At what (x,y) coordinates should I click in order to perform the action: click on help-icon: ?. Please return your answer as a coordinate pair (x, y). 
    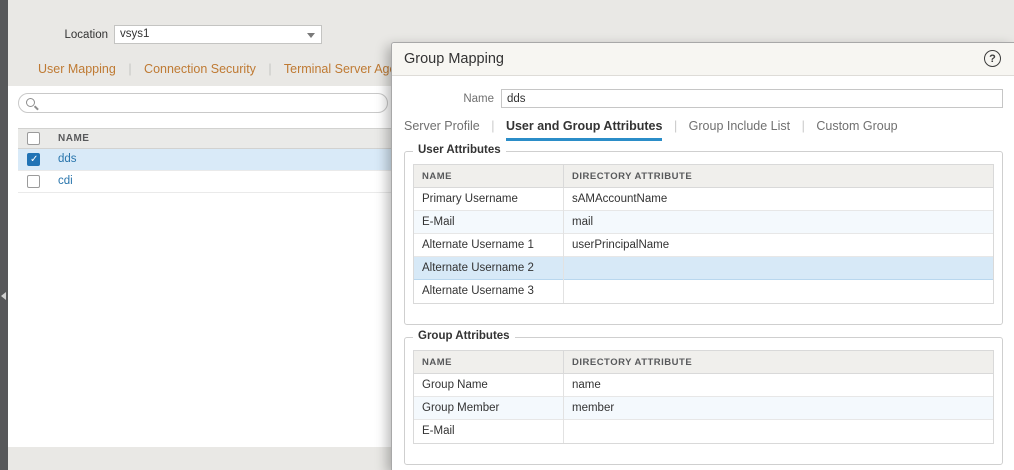
    Looking at the image, I should click on (992, 58).